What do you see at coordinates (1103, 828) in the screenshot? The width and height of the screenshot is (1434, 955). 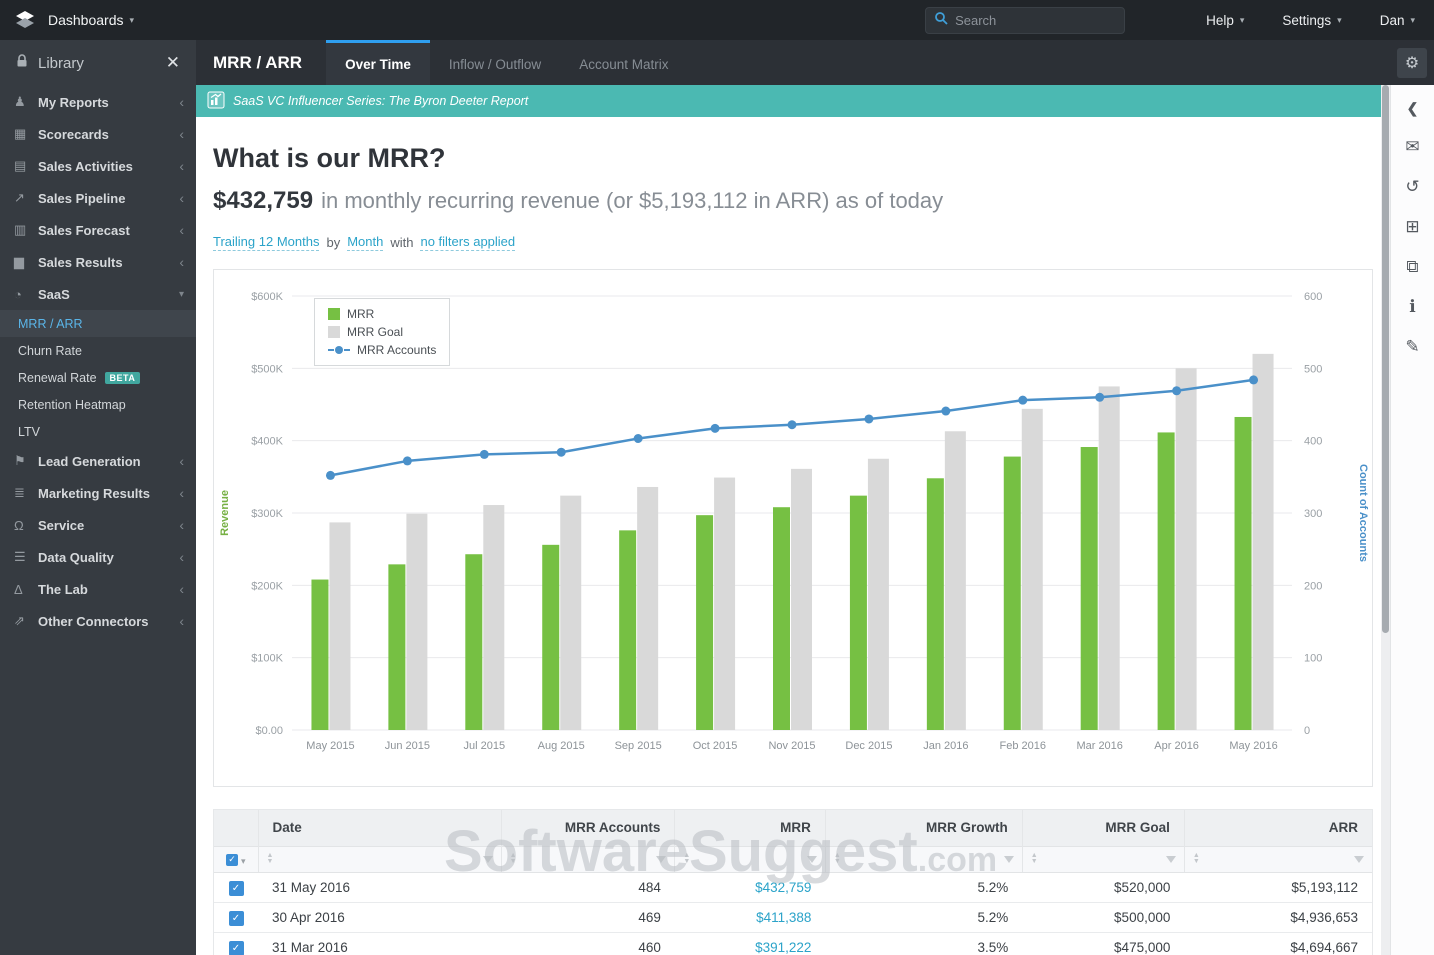 I see `column-header-mrr-goal: MRR Goal` at bounding box center [1103, 828].